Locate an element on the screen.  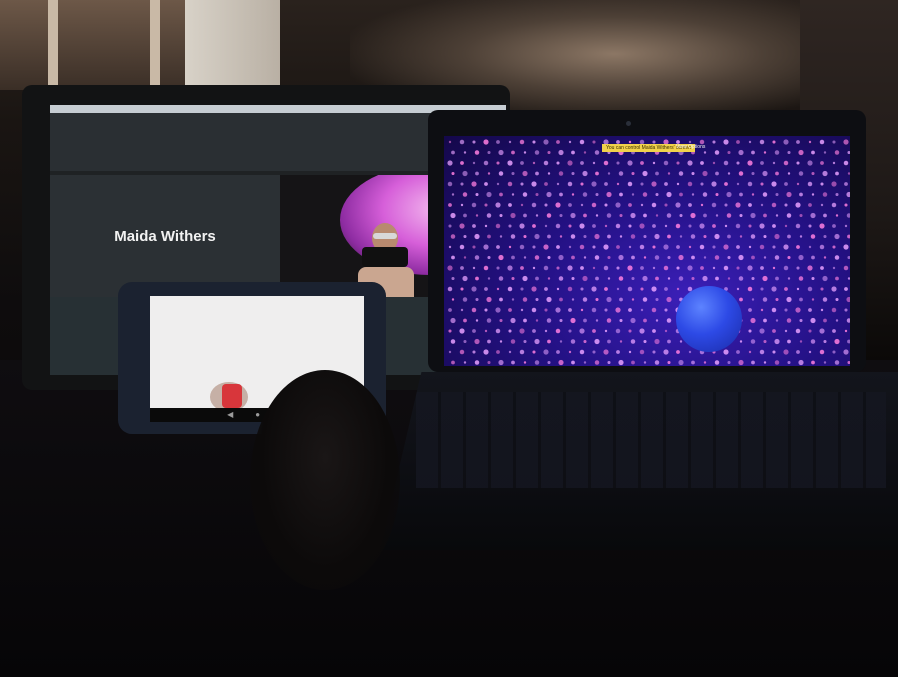
webcam-icon is located at coordinates (628, 123).